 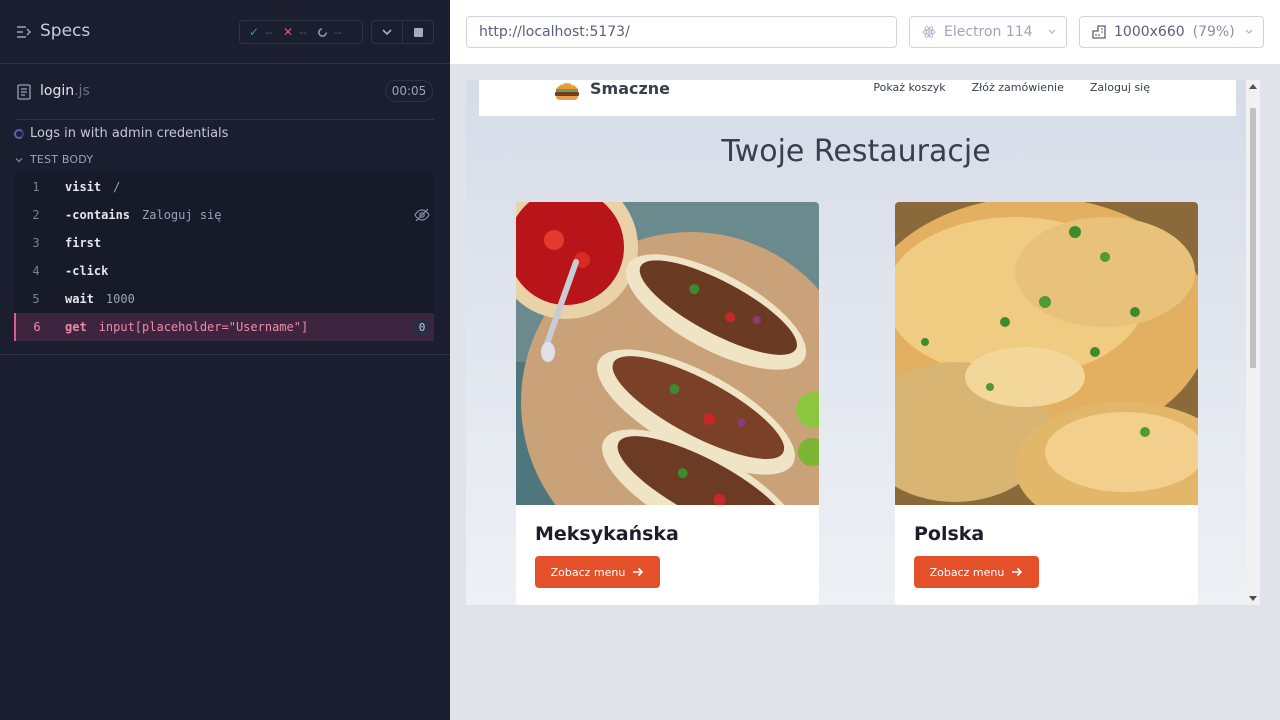 What do you see at coordinates (76, 327) in the screenshot?
I see `command-name: get` at bounding box center [76, 327].